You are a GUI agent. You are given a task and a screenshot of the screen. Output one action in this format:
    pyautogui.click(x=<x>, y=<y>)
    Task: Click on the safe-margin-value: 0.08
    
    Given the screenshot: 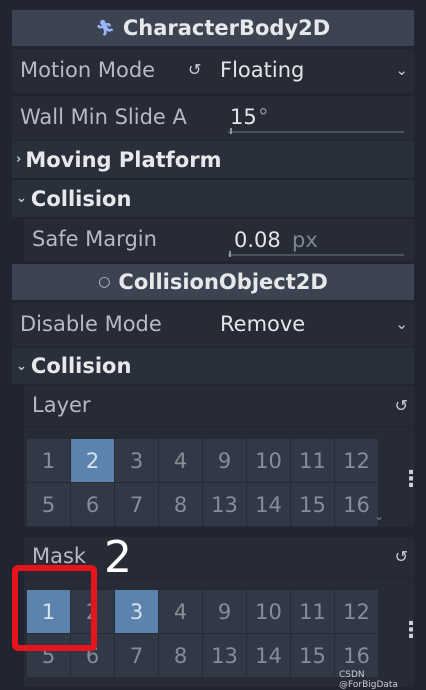 What is the action you would take?
    pyautogui.click(x=257, y=240)
    